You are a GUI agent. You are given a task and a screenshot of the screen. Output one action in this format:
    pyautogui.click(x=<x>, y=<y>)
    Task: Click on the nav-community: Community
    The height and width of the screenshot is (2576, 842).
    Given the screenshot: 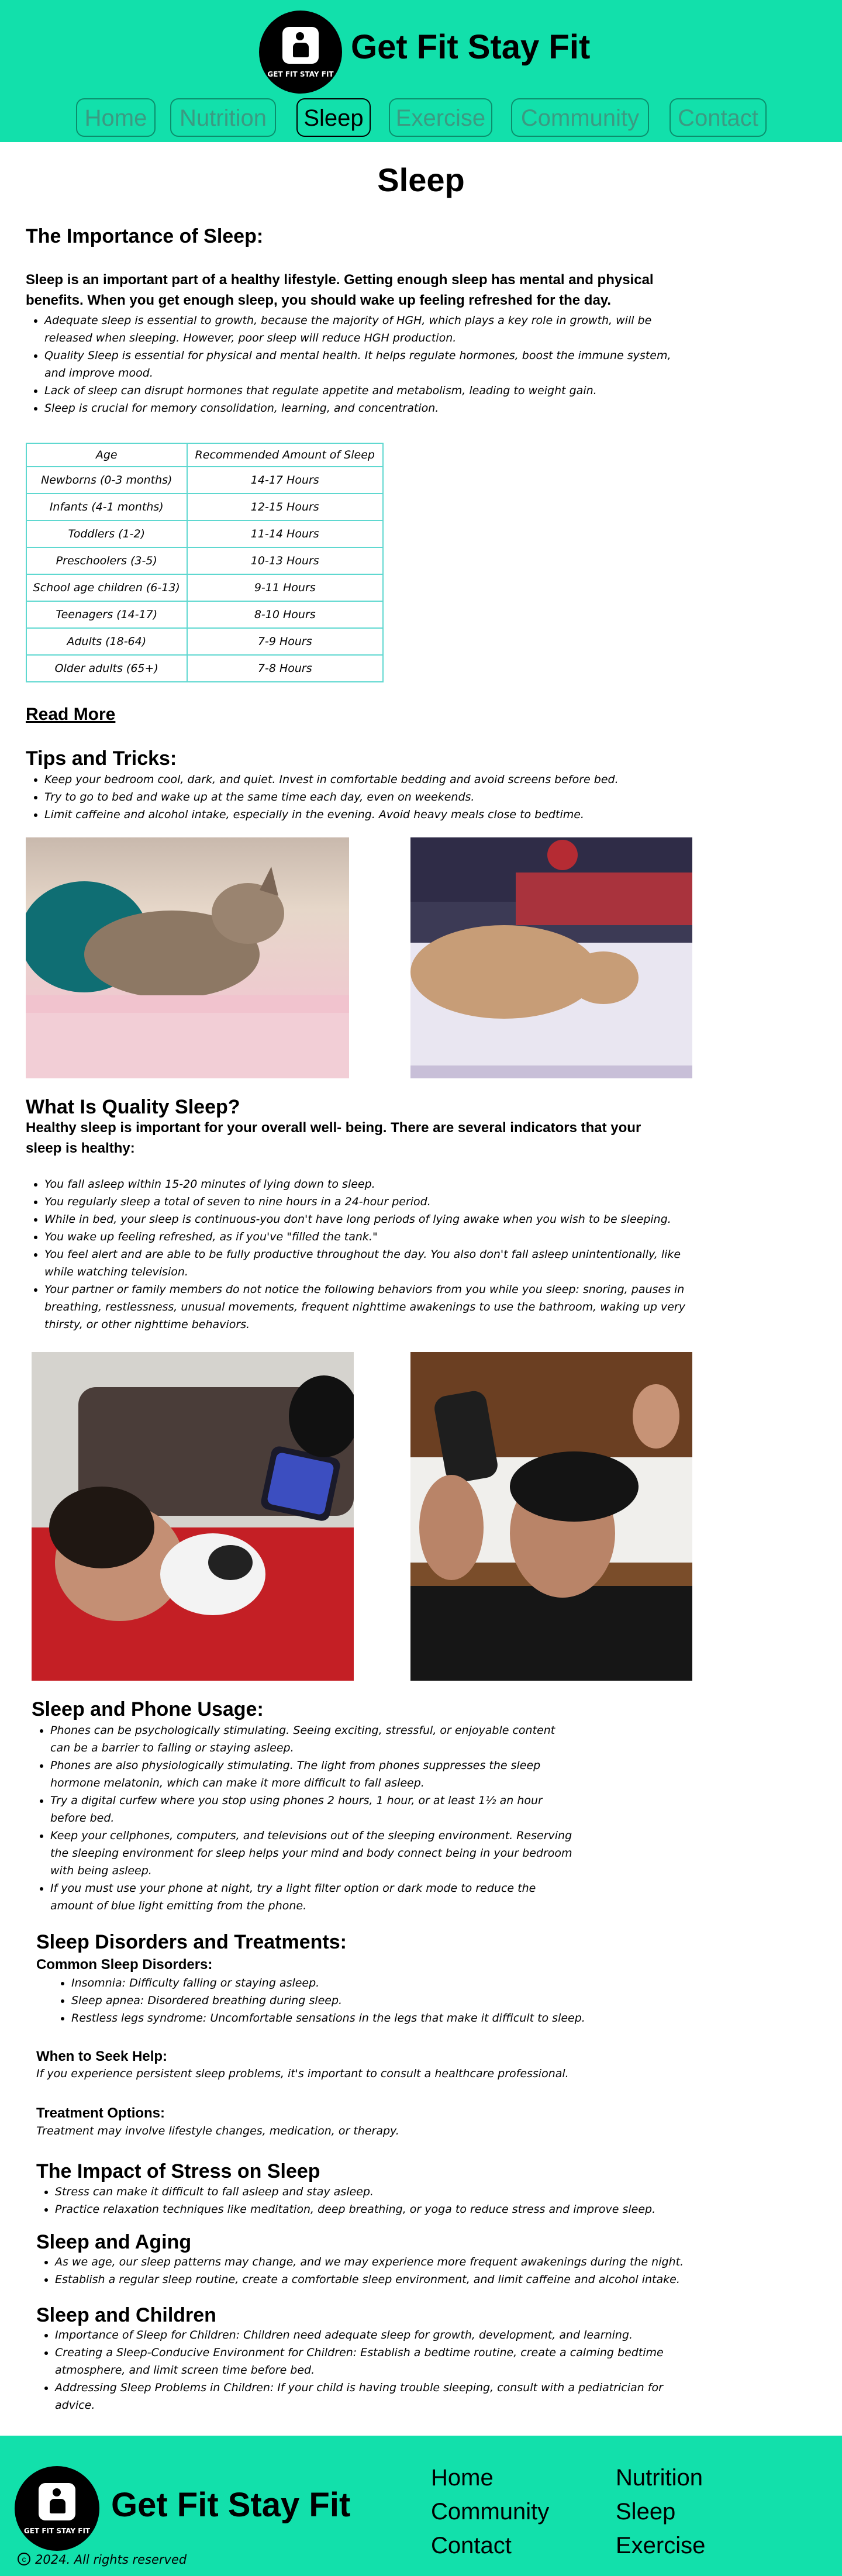 What is the action you would take?
    pyautogui.click(x=580, y=118)
    